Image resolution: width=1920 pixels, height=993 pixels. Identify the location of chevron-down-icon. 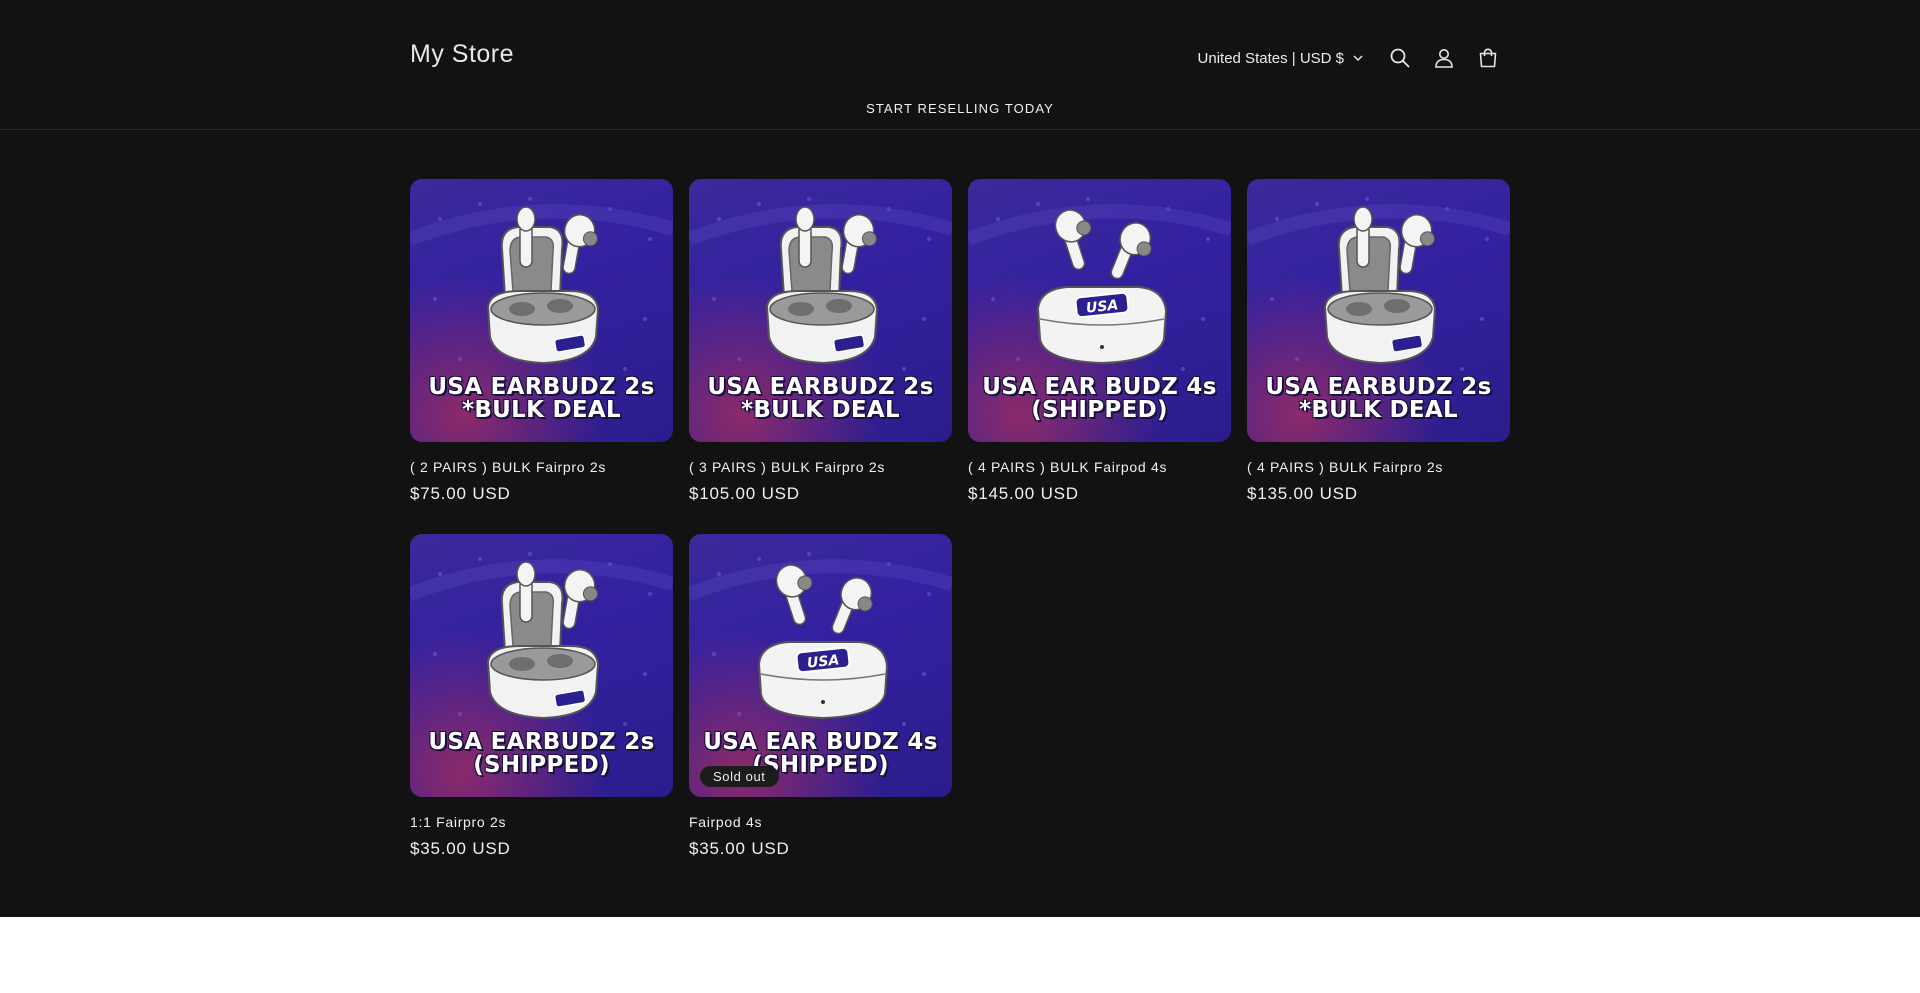
(1358, 58).